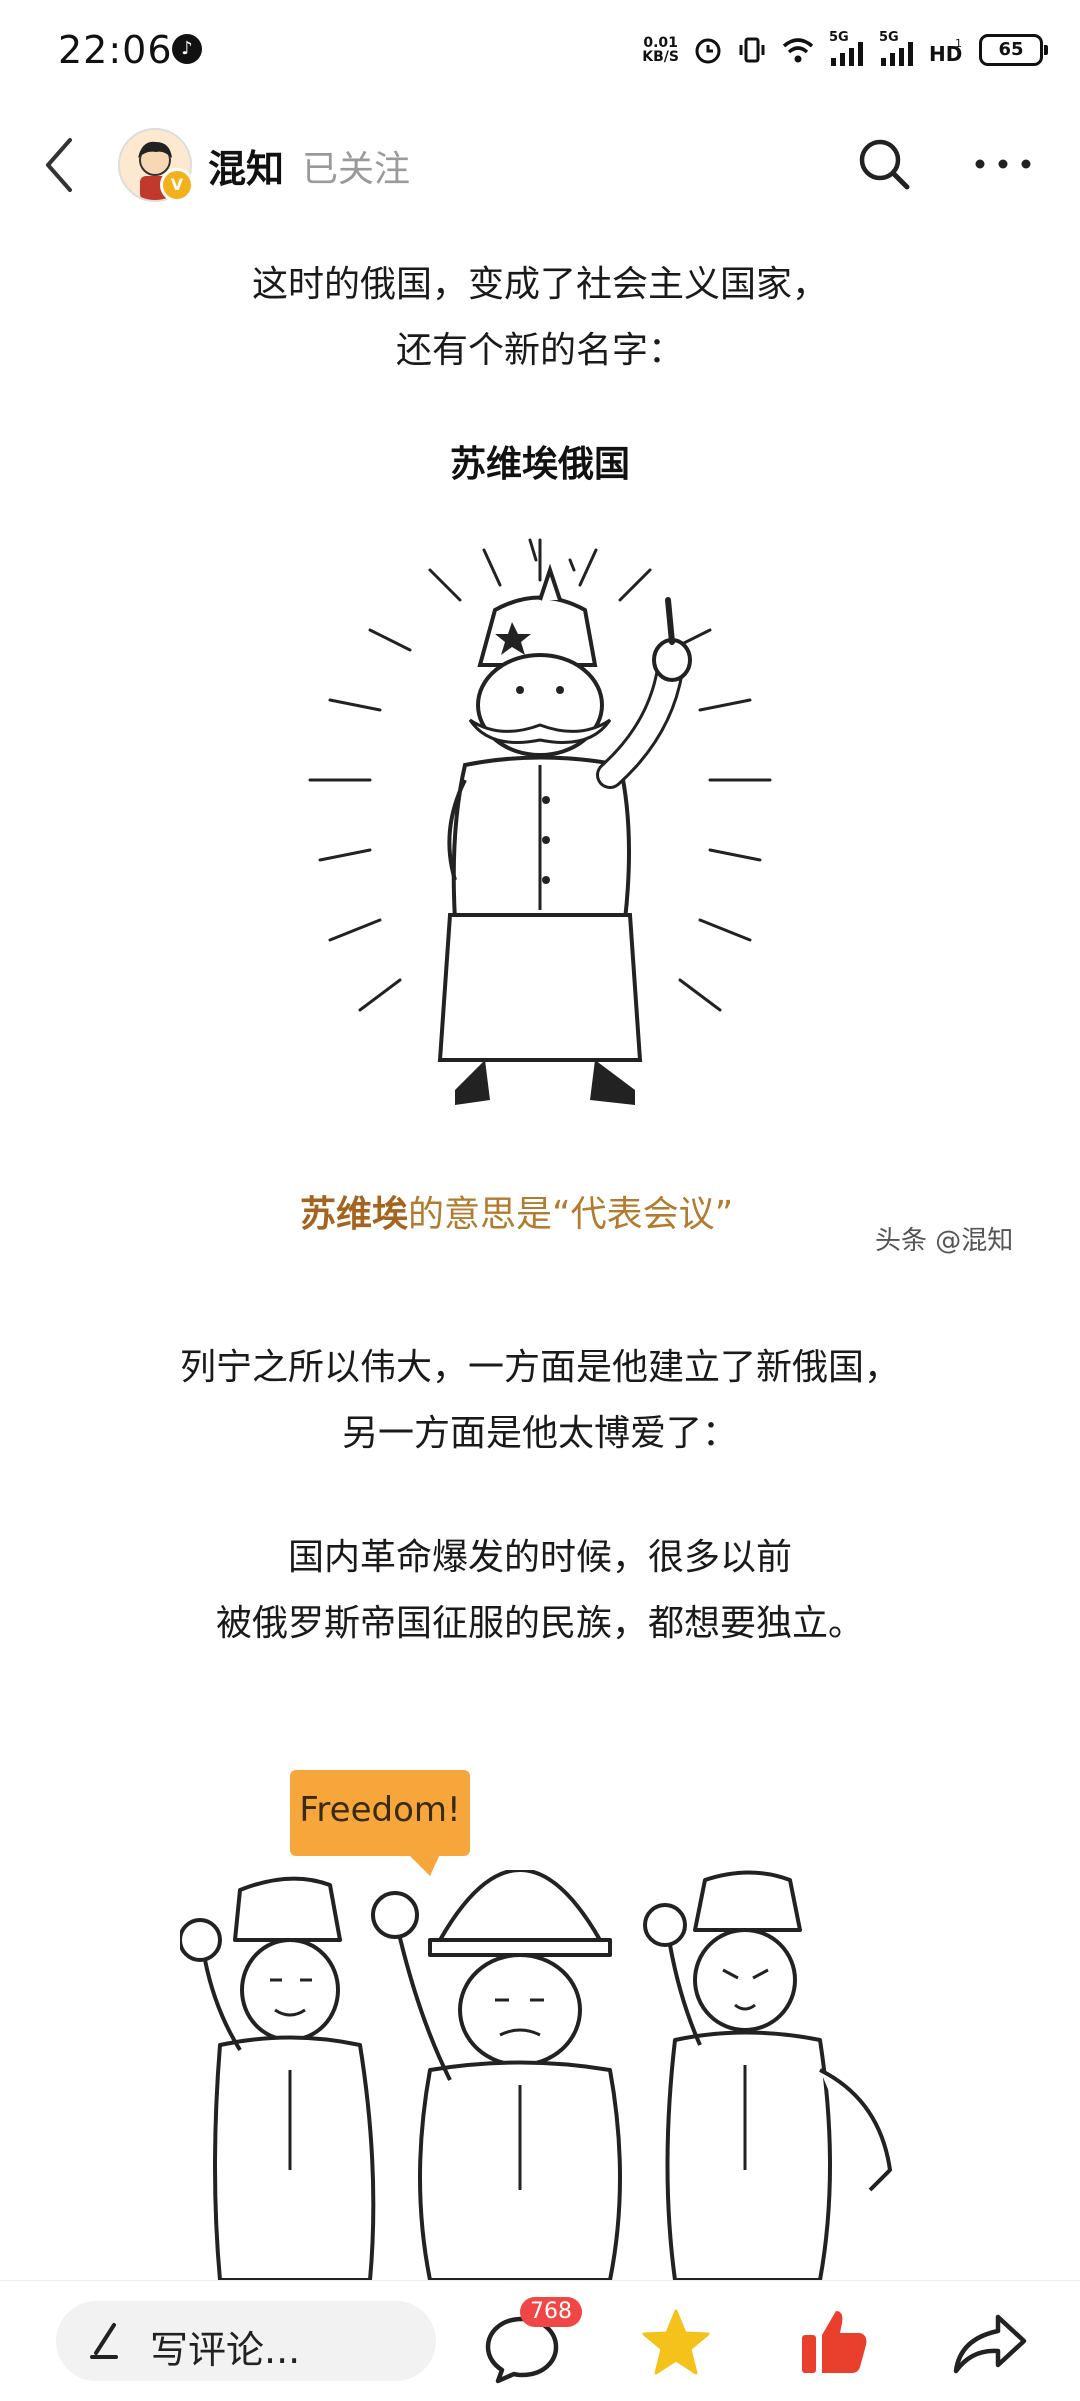 The image size is (1080, 2401). I want to click on hd-icon: HD 1, so click(945, 51).